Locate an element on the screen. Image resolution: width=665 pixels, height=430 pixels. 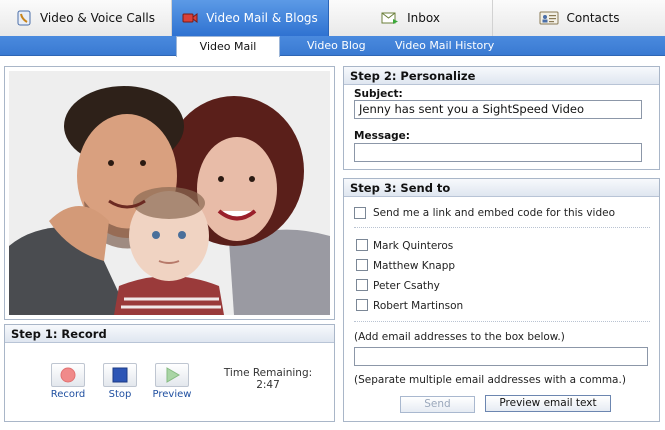
step2-title: Step 2: Personalize is located at coordinates (501, 76).